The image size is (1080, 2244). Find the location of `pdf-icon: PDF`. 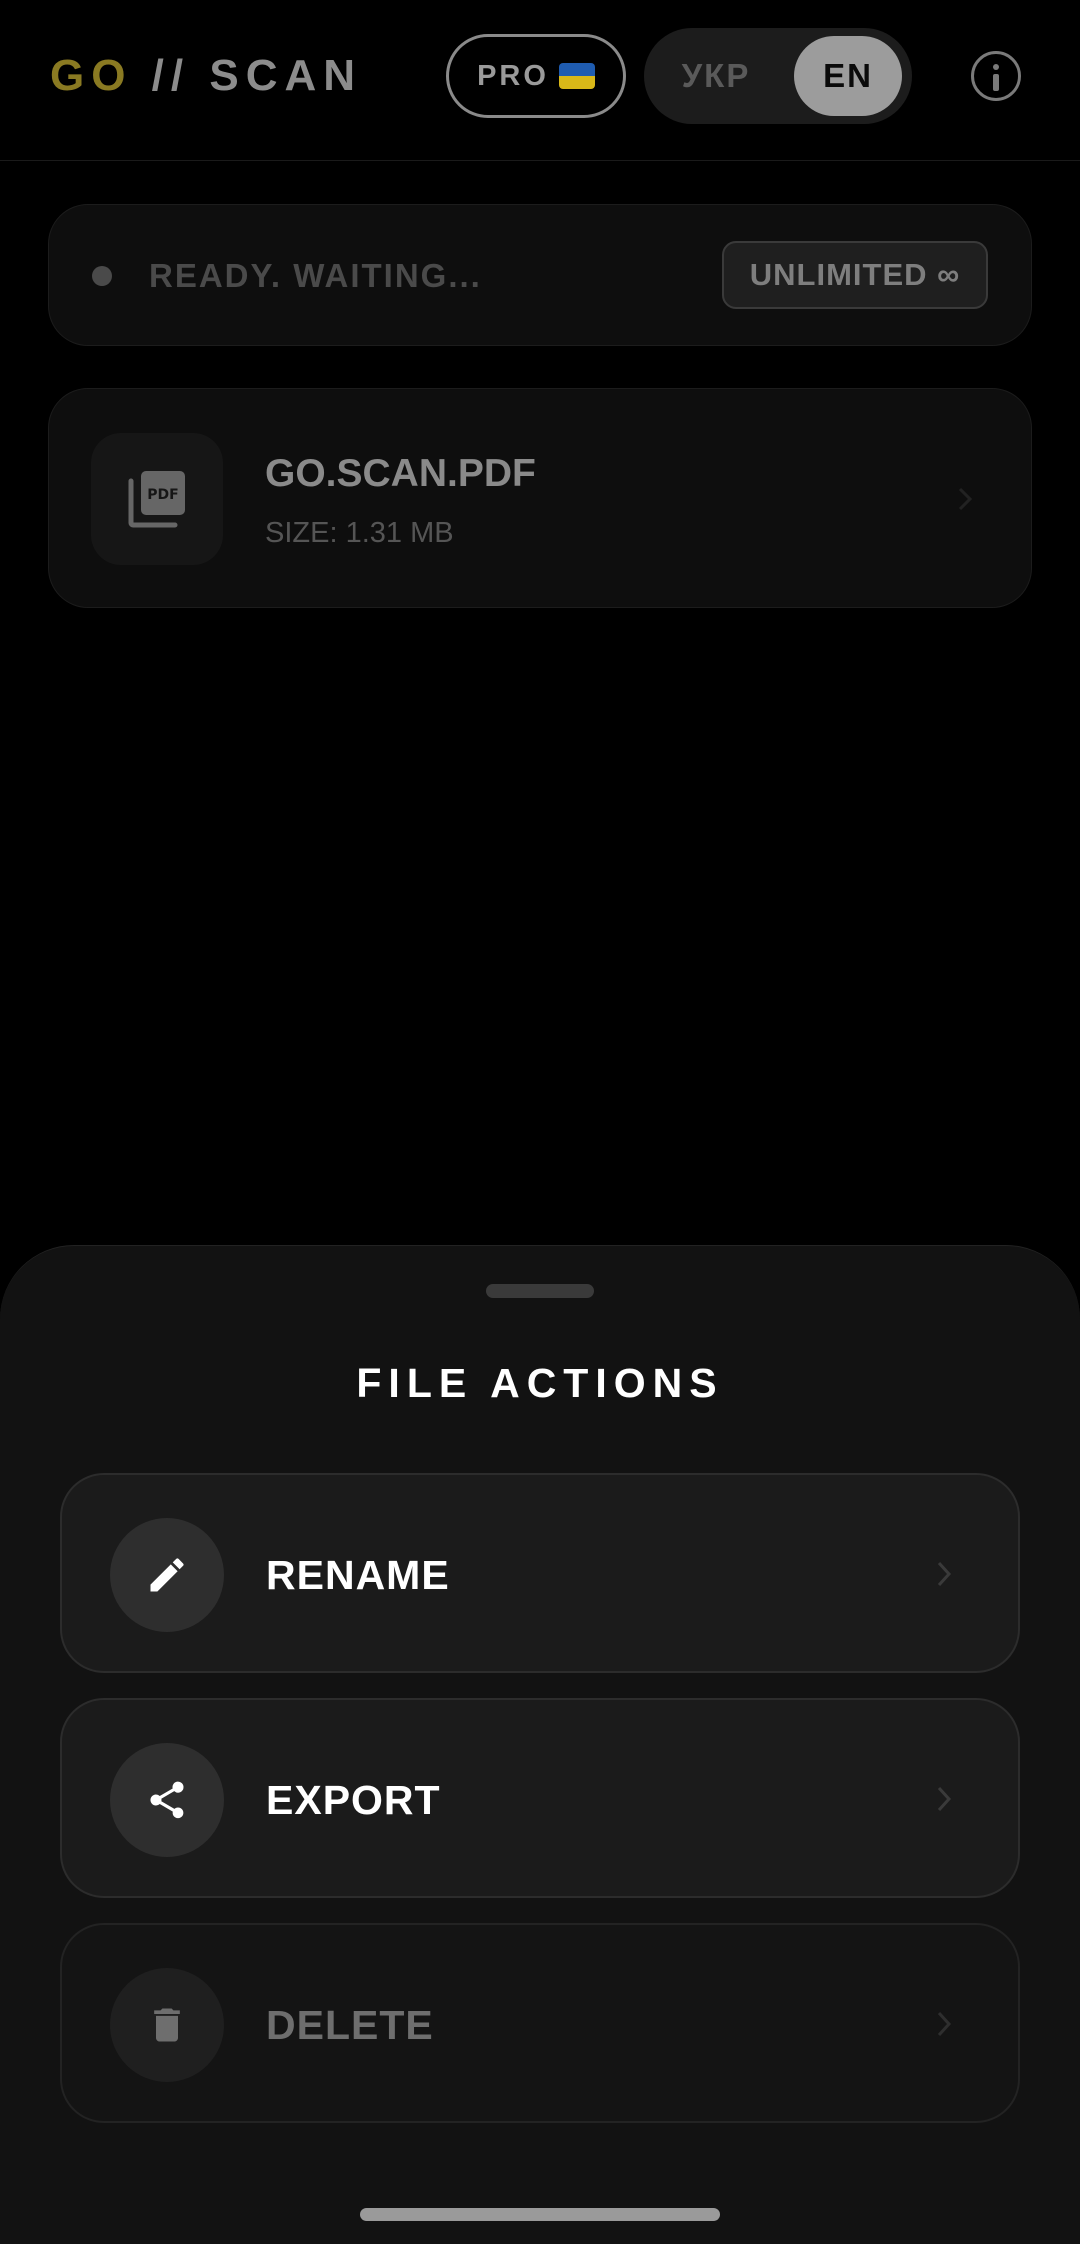

pdf-icon: PDF is located at coordinates (156, 499).